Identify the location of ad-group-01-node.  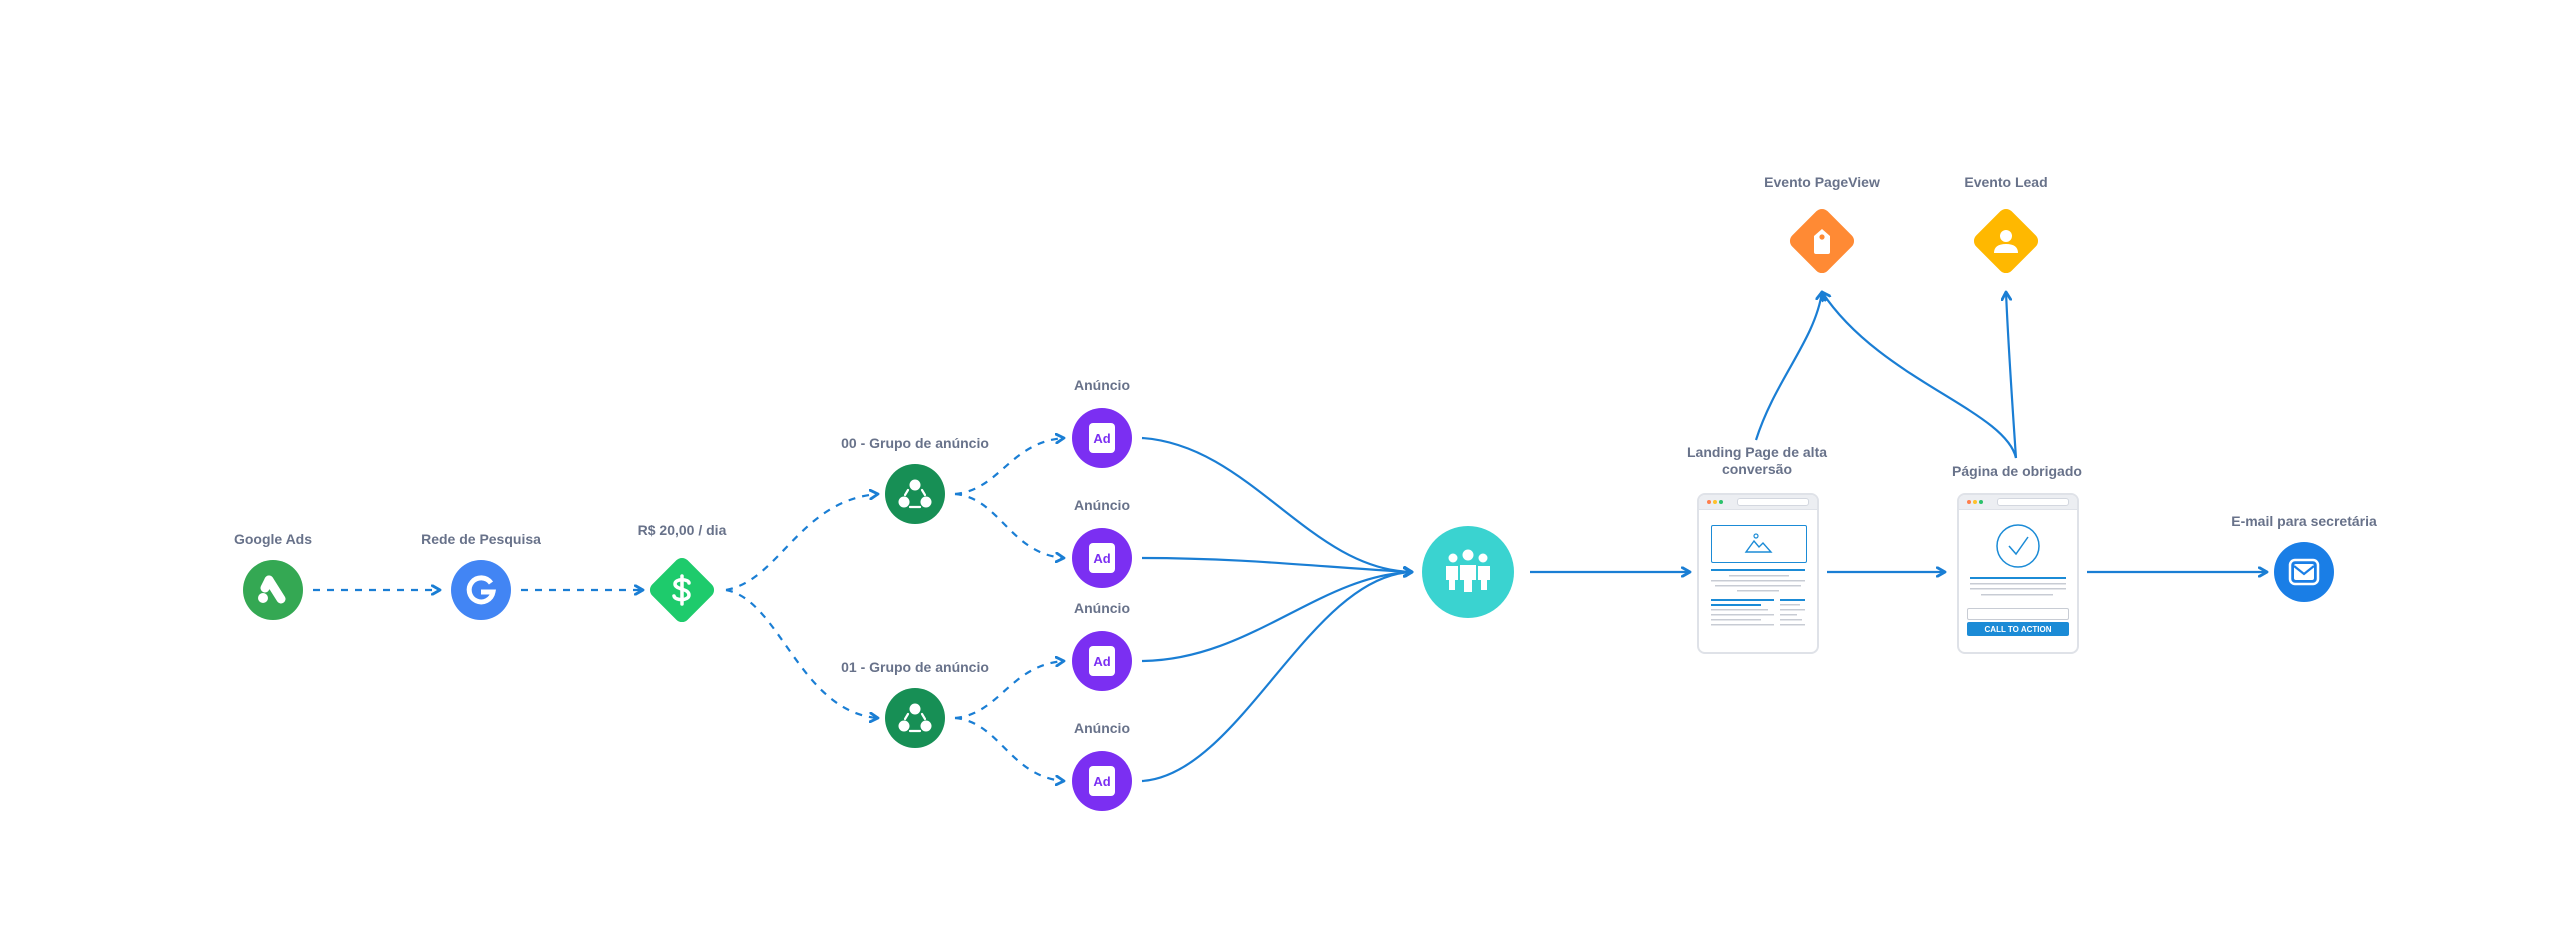
(915, 718).